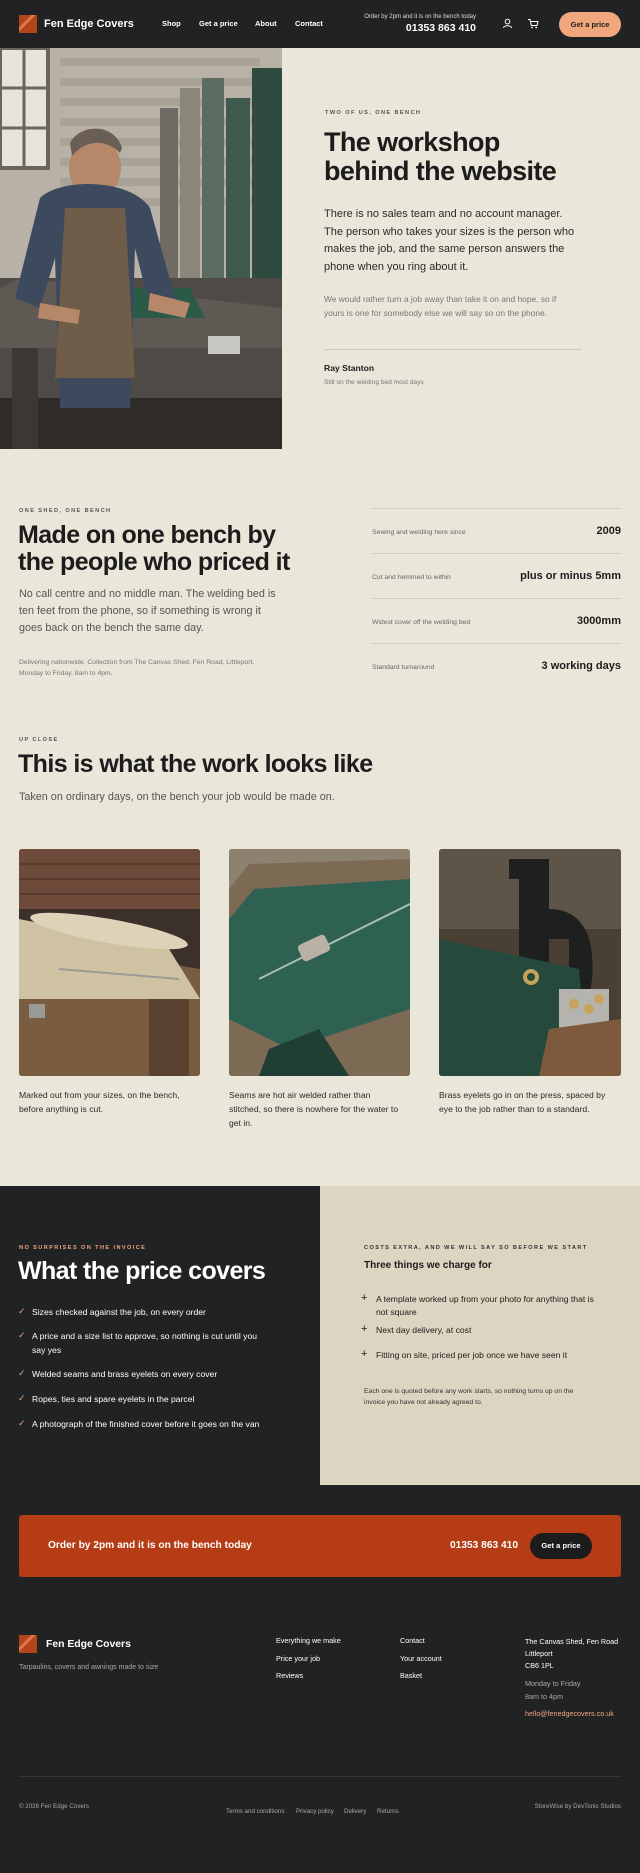  Describe the element at coordinates (66, 673) in the screenshot. I see `bench-note-line: Monday to Friday, 8am to 4pm.` at that location.